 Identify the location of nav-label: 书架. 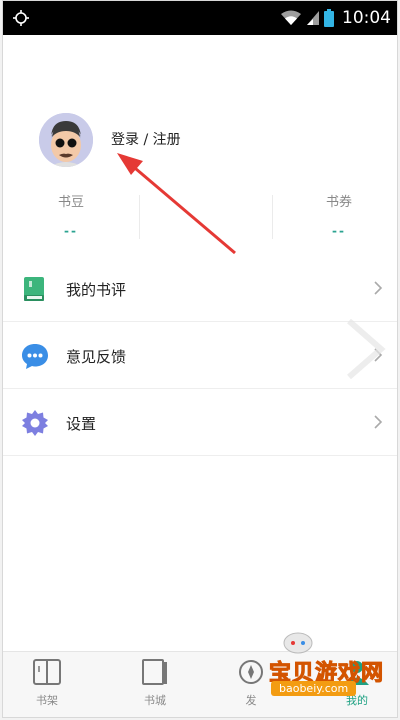
(47, 700).